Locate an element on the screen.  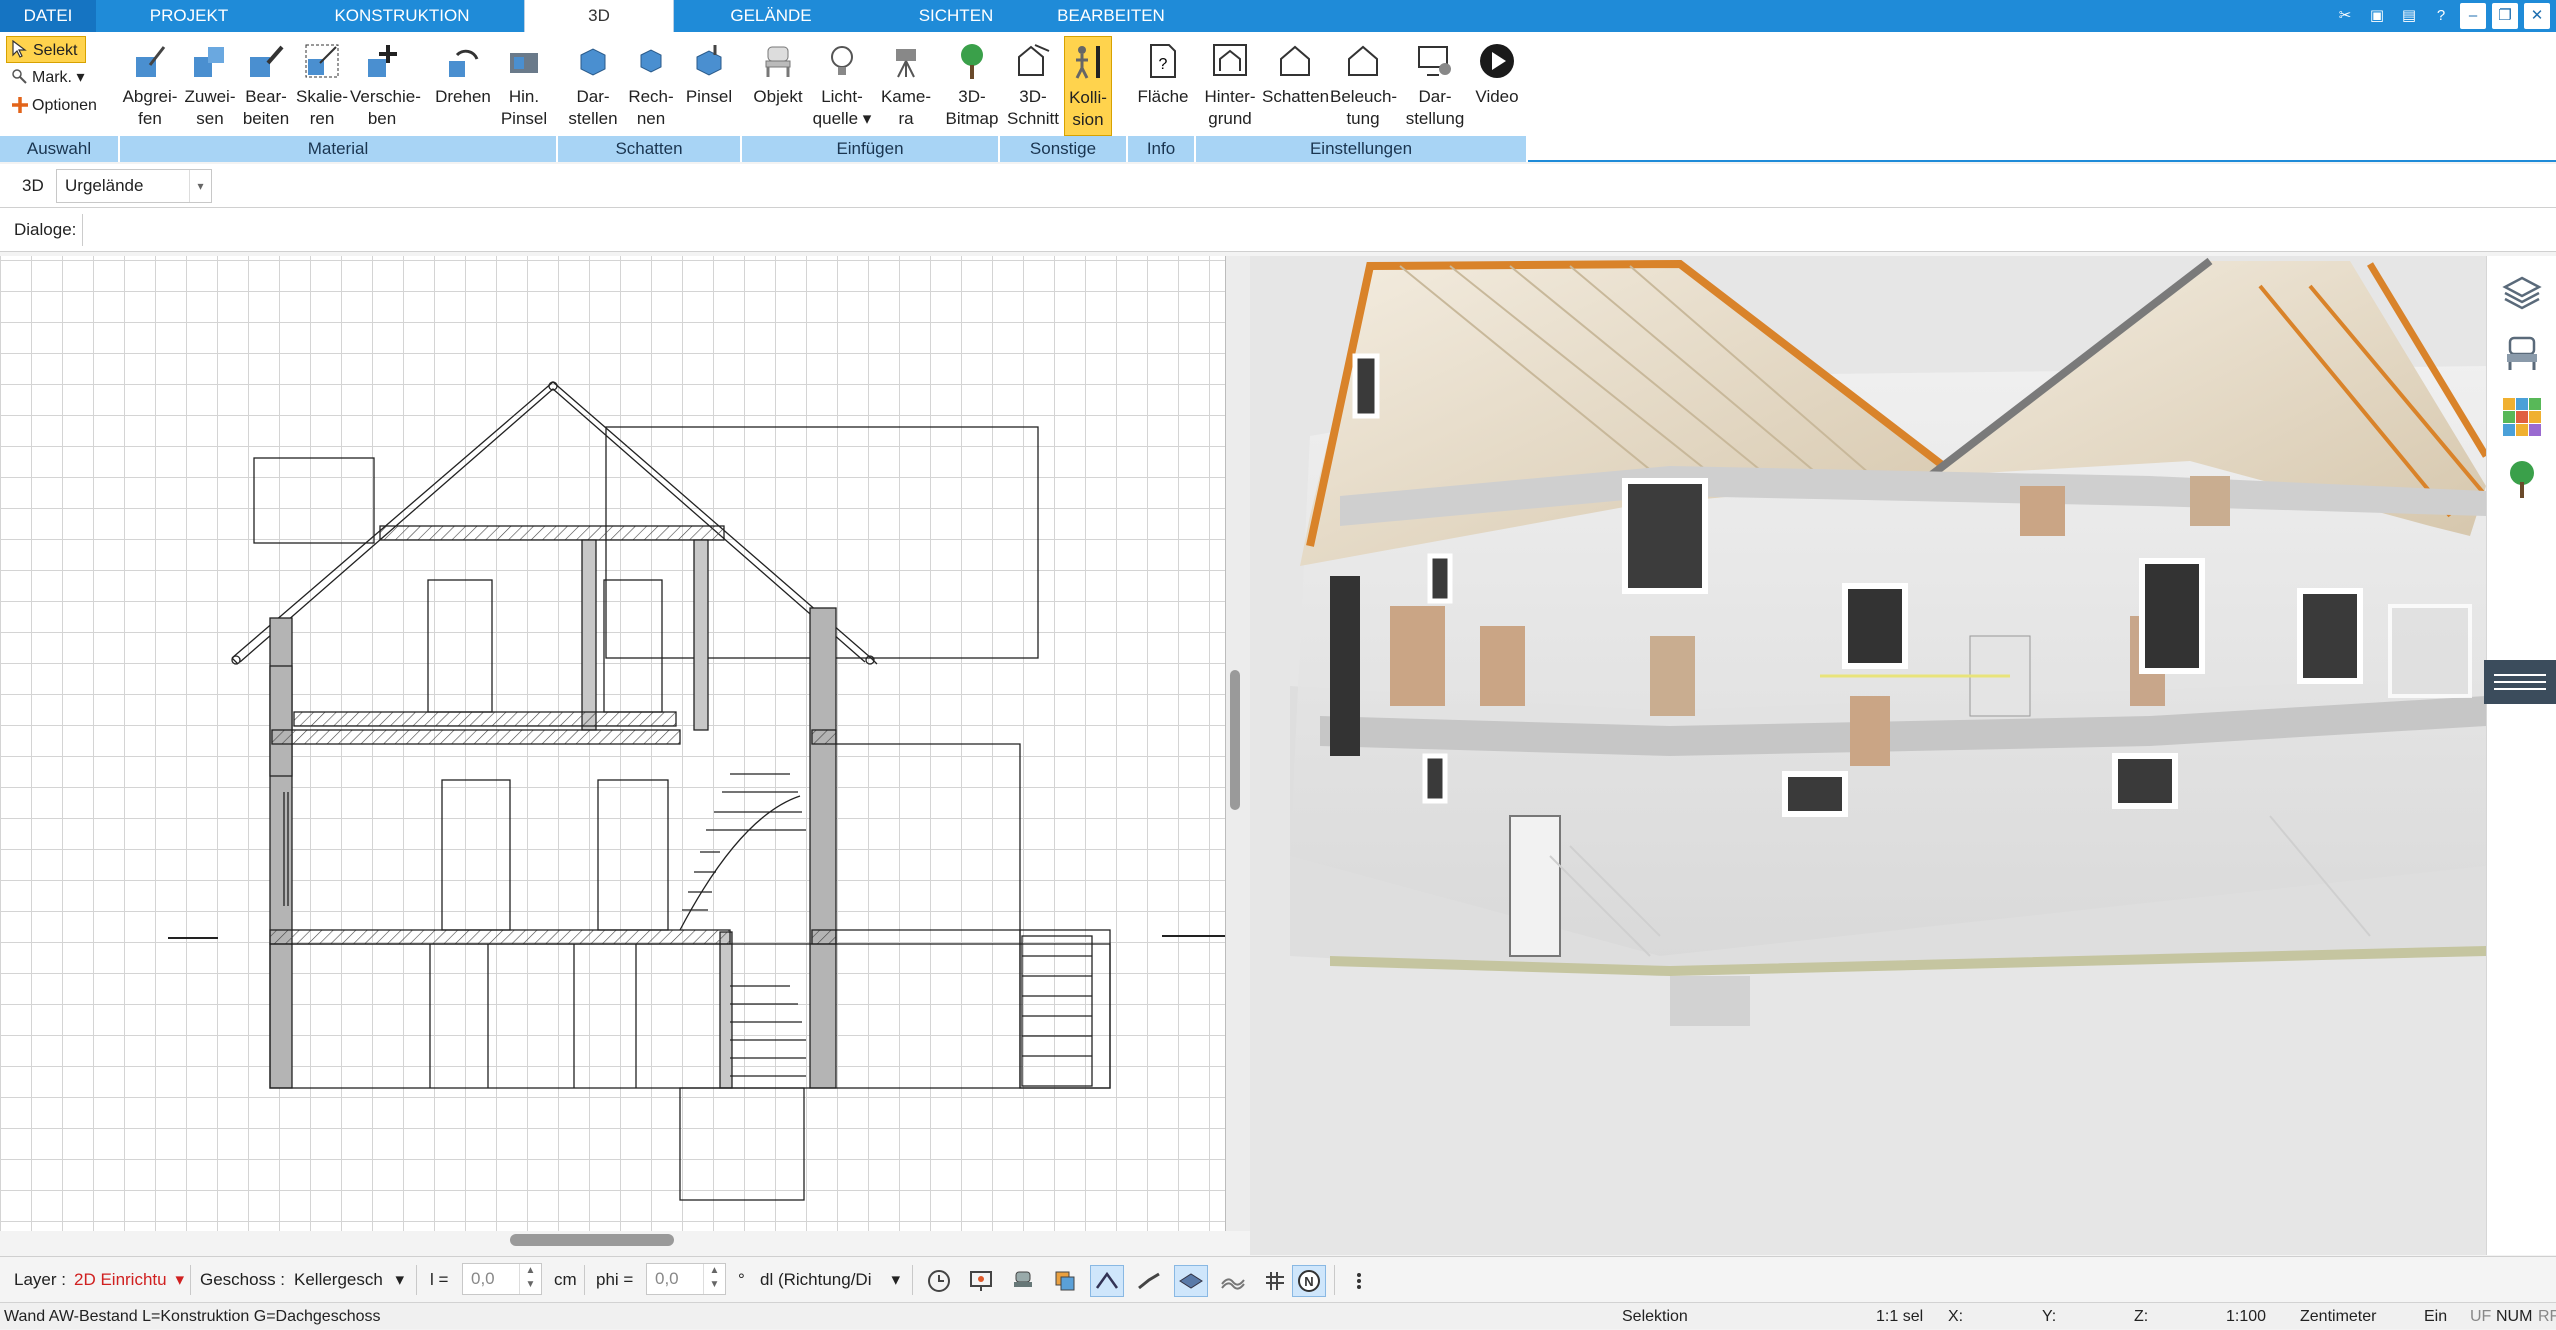
ribbon-button-house-shadow: Schatten is located at coordinates (1295, 86).